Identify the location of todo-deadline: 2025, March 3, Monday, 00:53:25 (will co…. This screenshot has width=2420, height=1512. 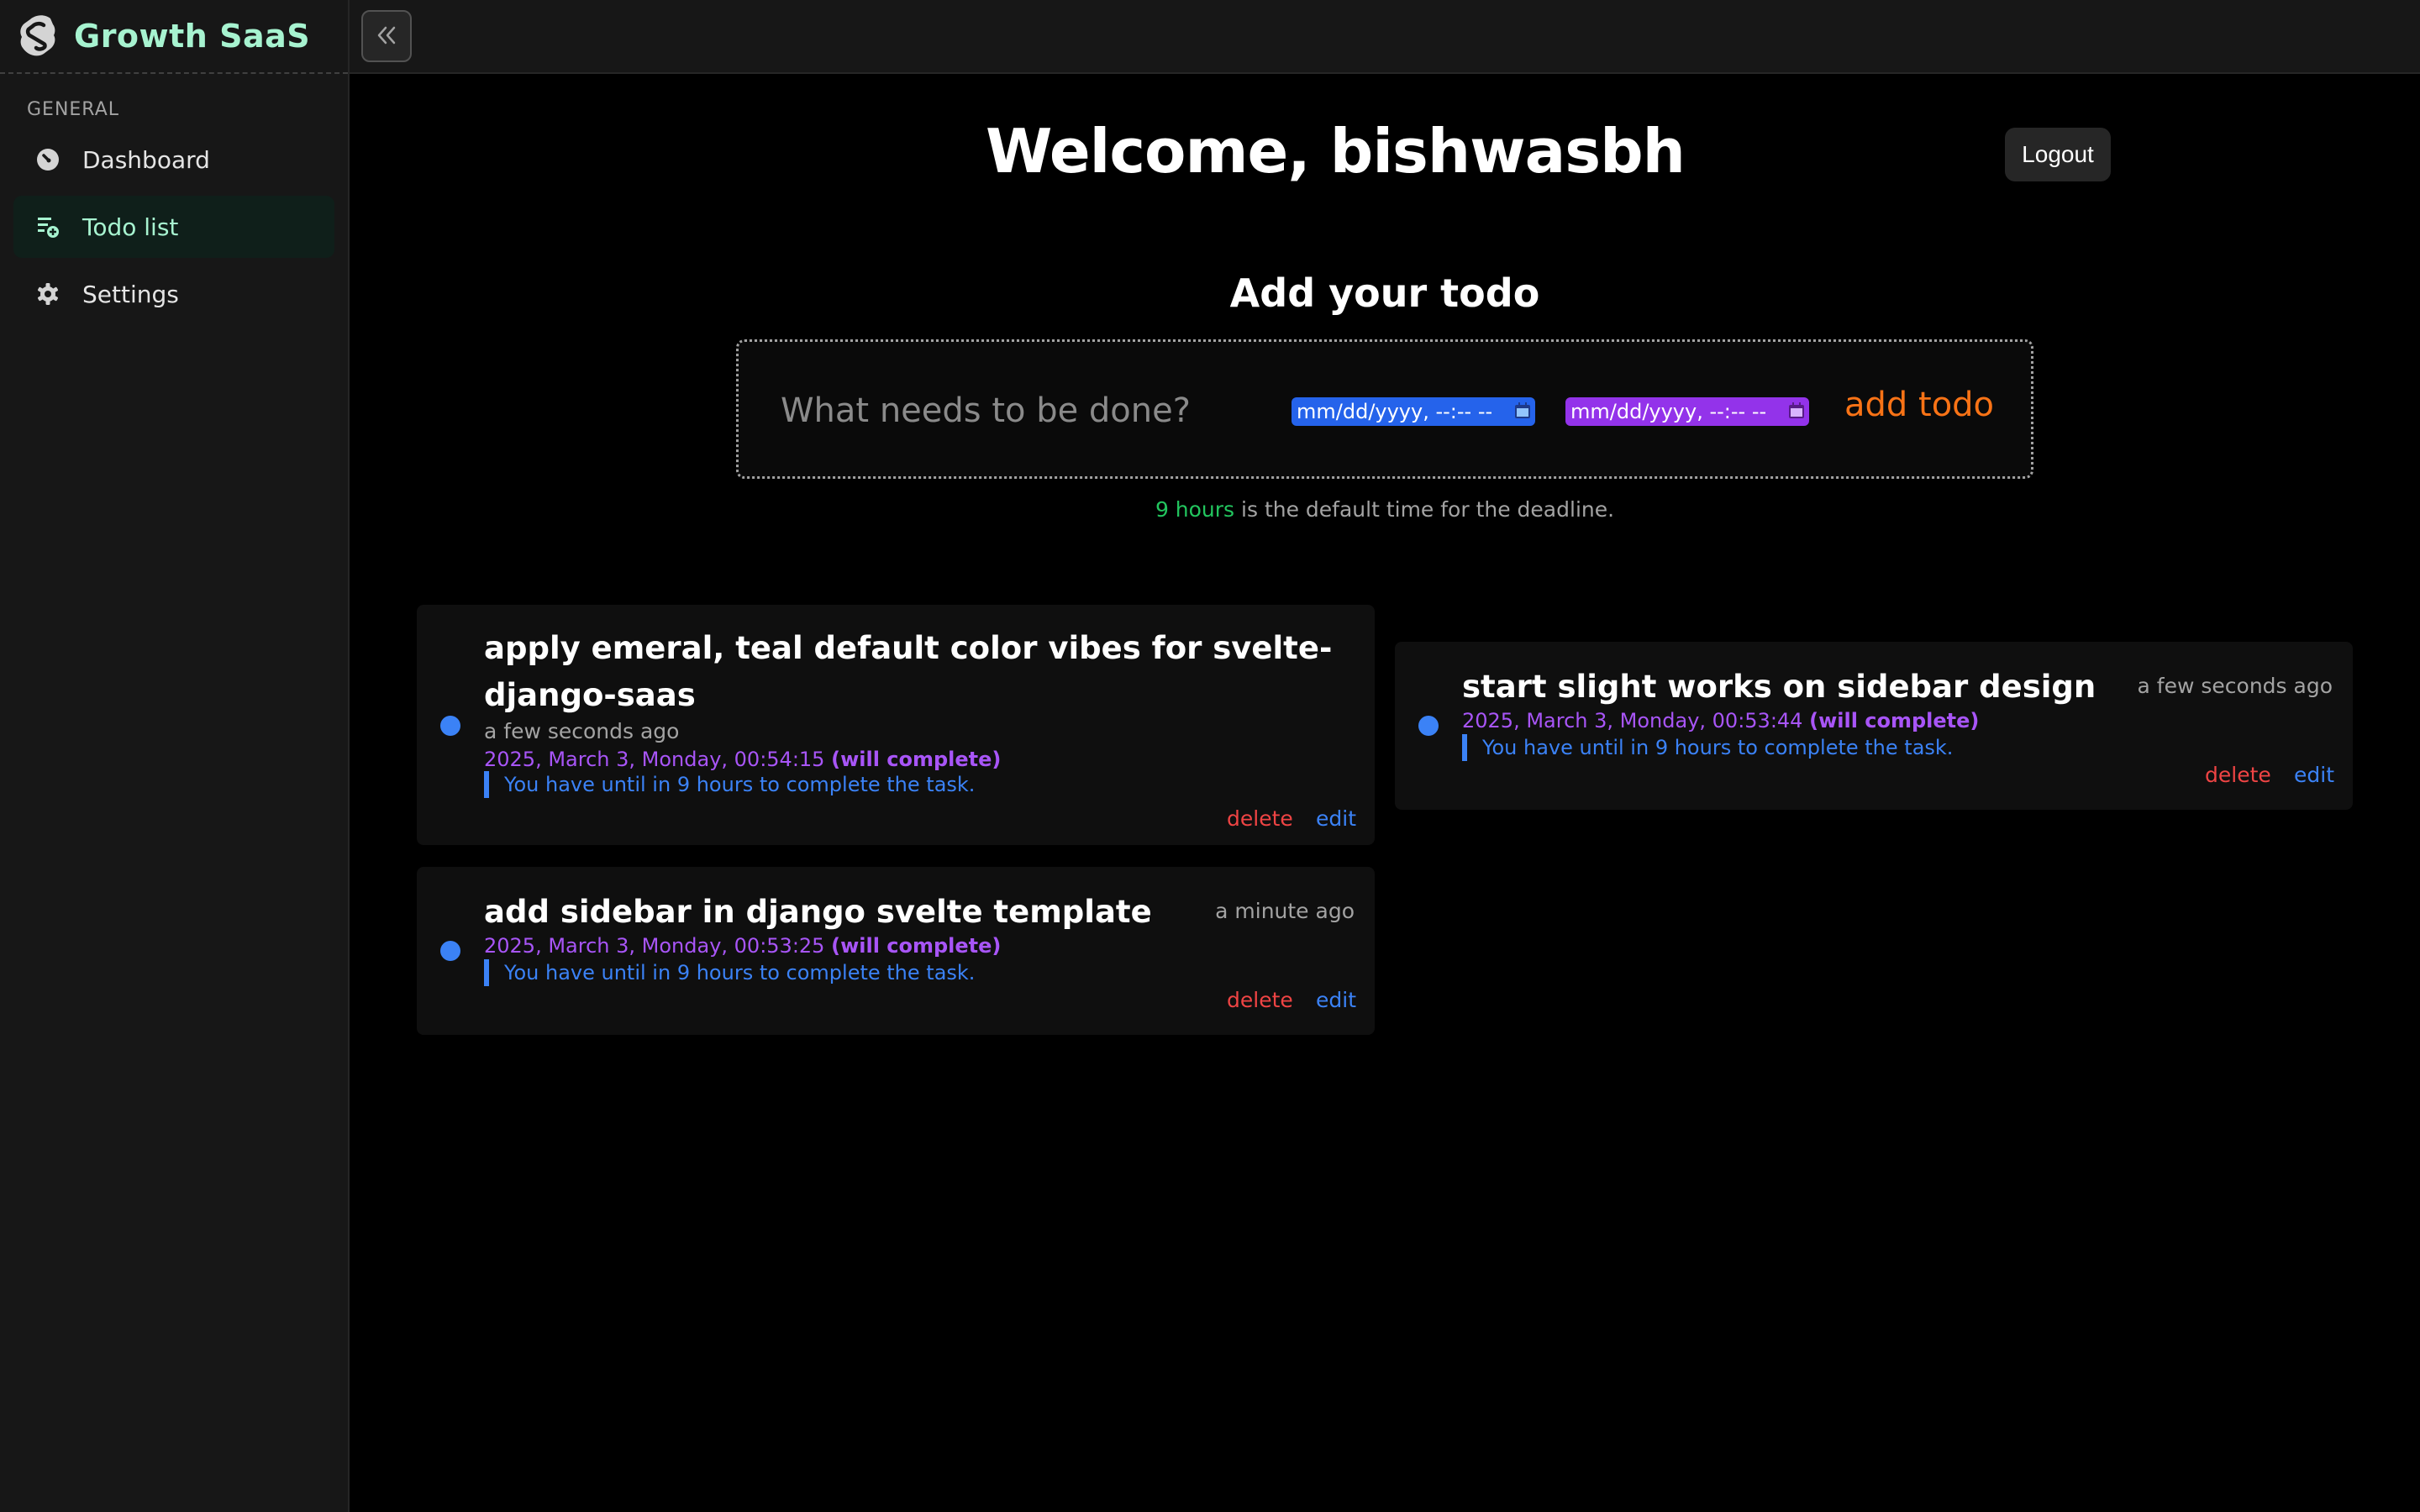
(742, 946).